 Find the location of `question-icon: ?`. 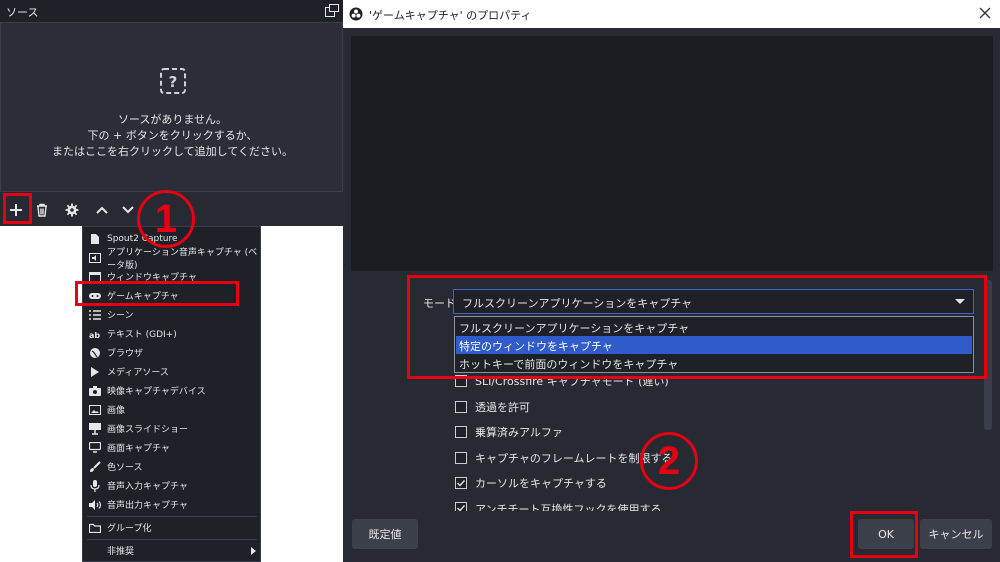

question-icon: ? is located at coordinates (173, 81).